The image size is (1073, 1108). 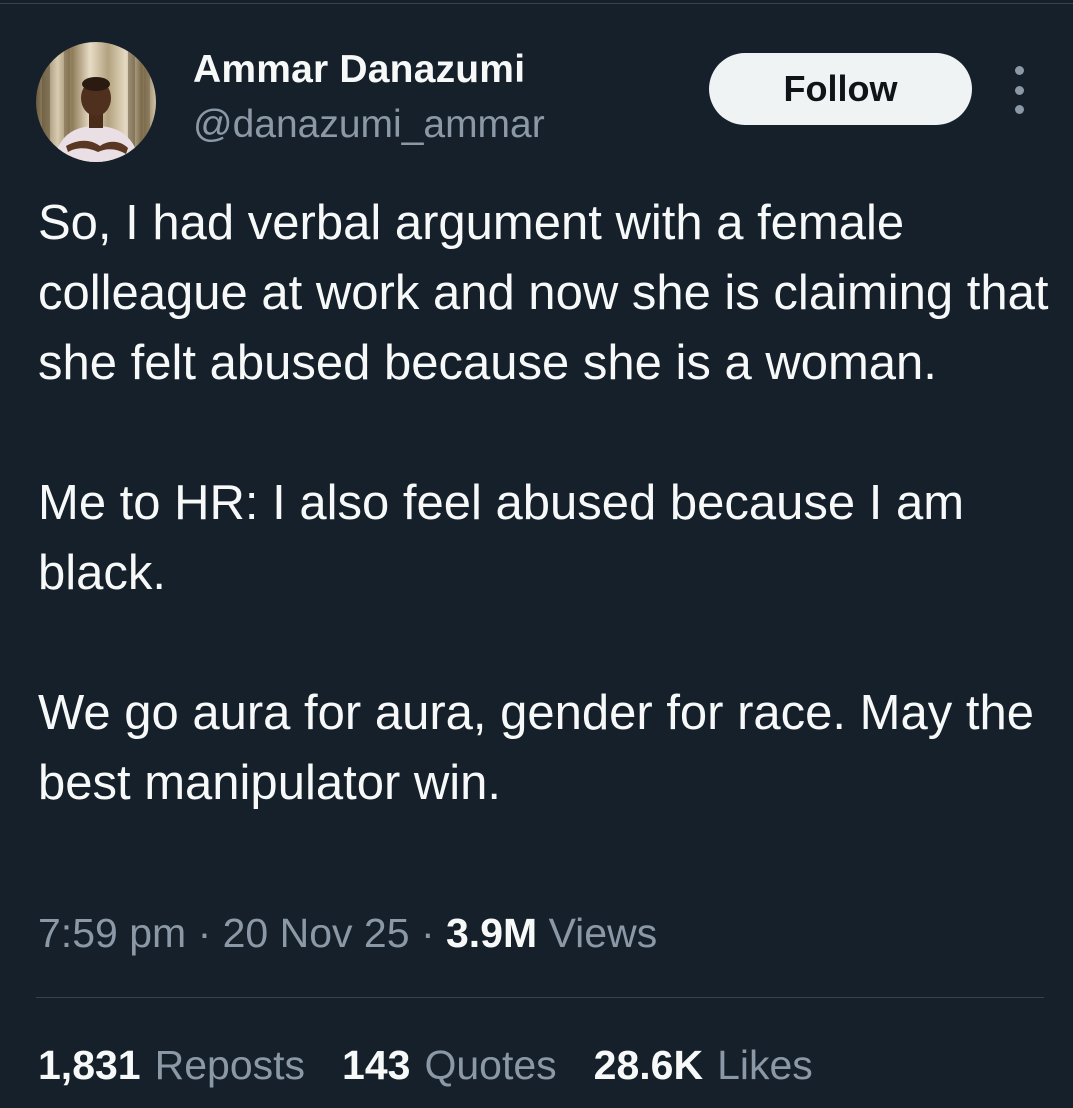 I want to click on likes-stat: 28.6K Likes, so click(x=703, y=1065).